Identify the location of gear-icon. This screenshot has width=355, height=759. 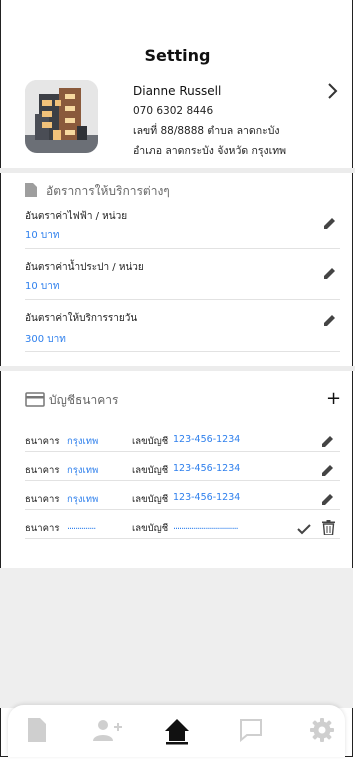
(322, 730).